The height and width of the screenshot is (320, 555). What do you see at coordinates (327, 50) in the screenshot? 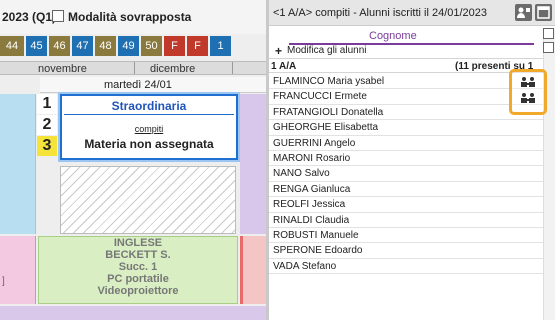
I see `edit-students-label: Modifica gli alunni` at bounding box center [327, 50].